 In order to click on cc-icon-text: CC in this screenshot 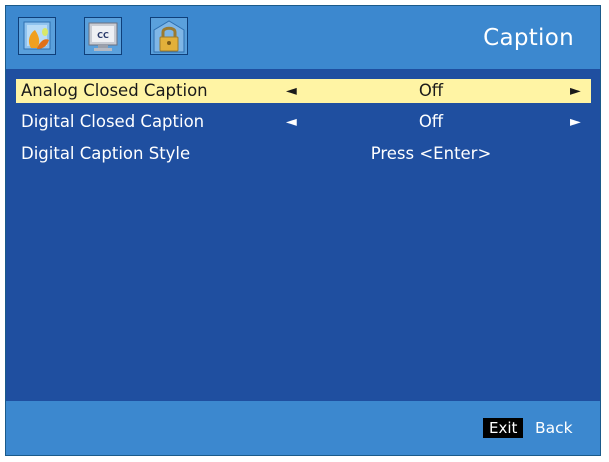, I will do `click(103, 35)`.